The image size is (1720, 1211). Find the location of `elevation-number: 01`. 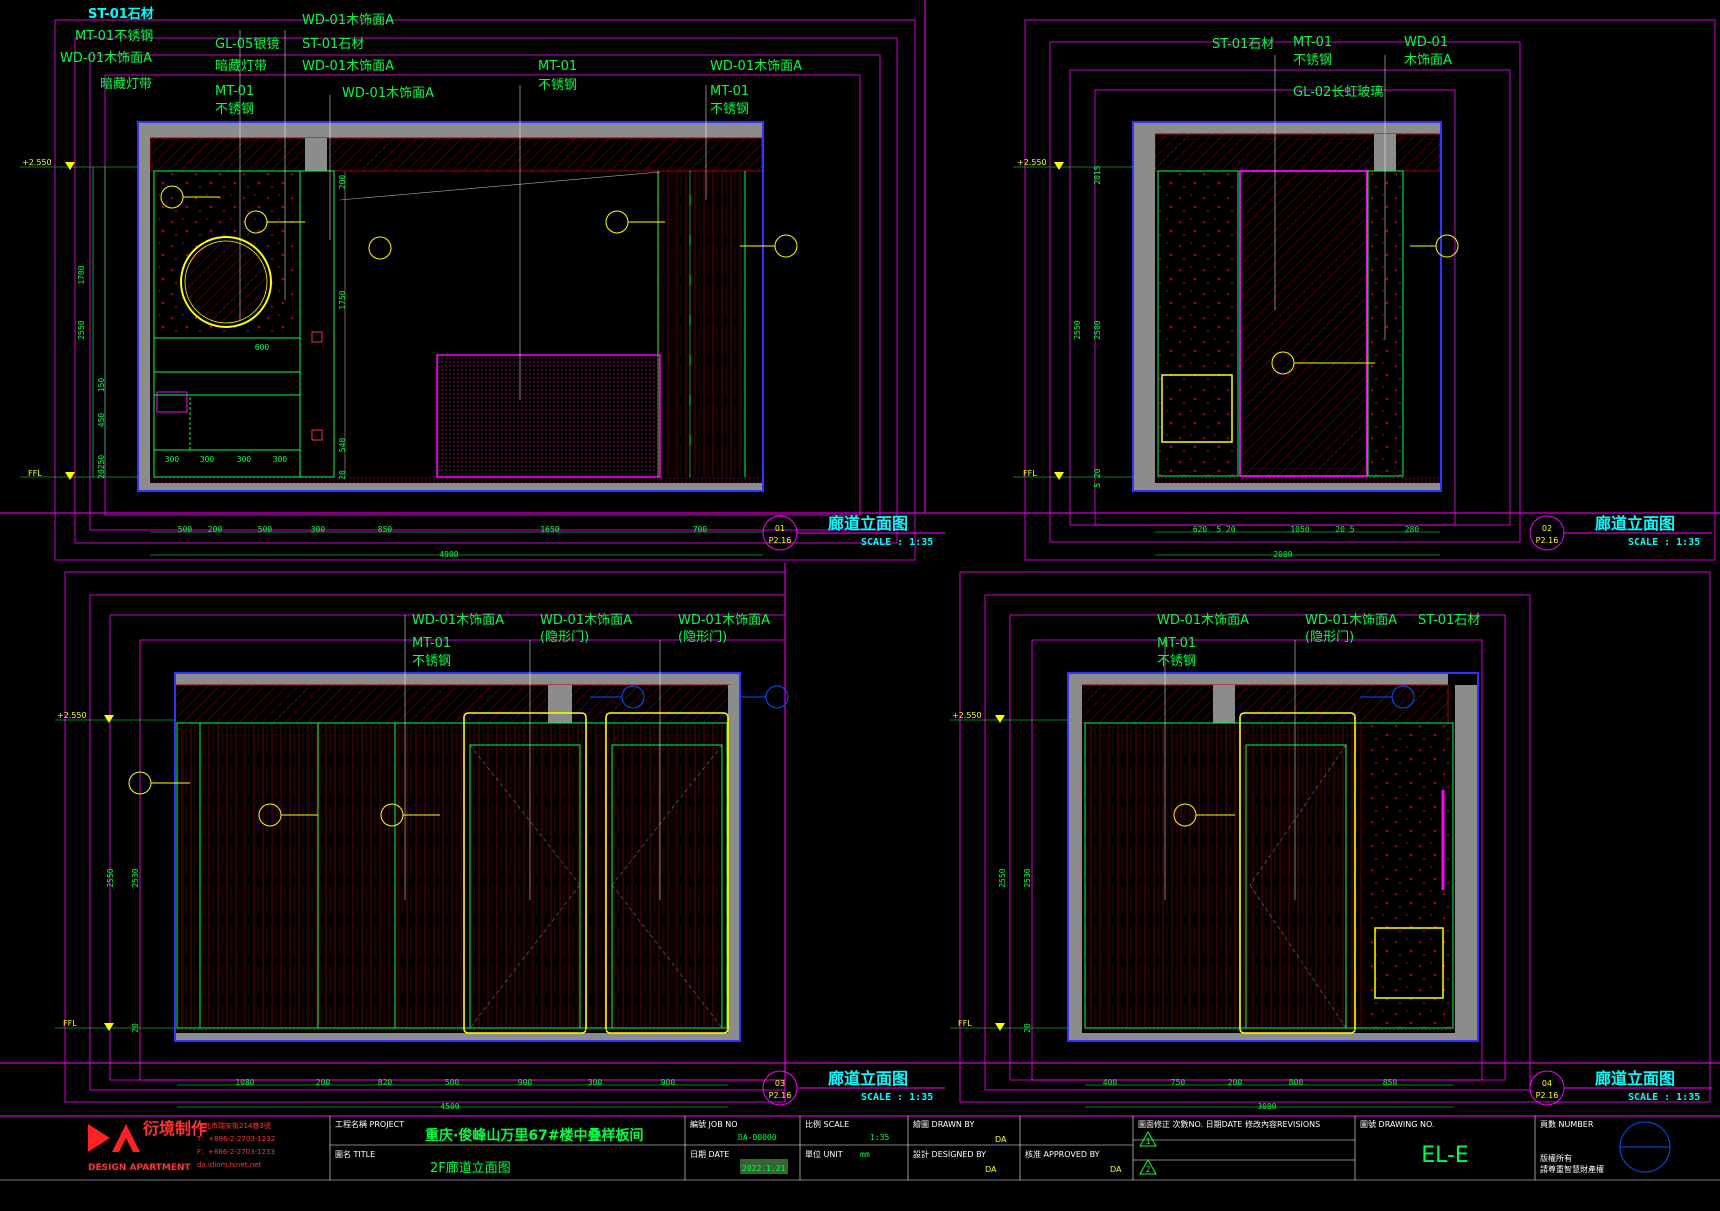

elevation-number: 01 is located at coordinates (780, 528).